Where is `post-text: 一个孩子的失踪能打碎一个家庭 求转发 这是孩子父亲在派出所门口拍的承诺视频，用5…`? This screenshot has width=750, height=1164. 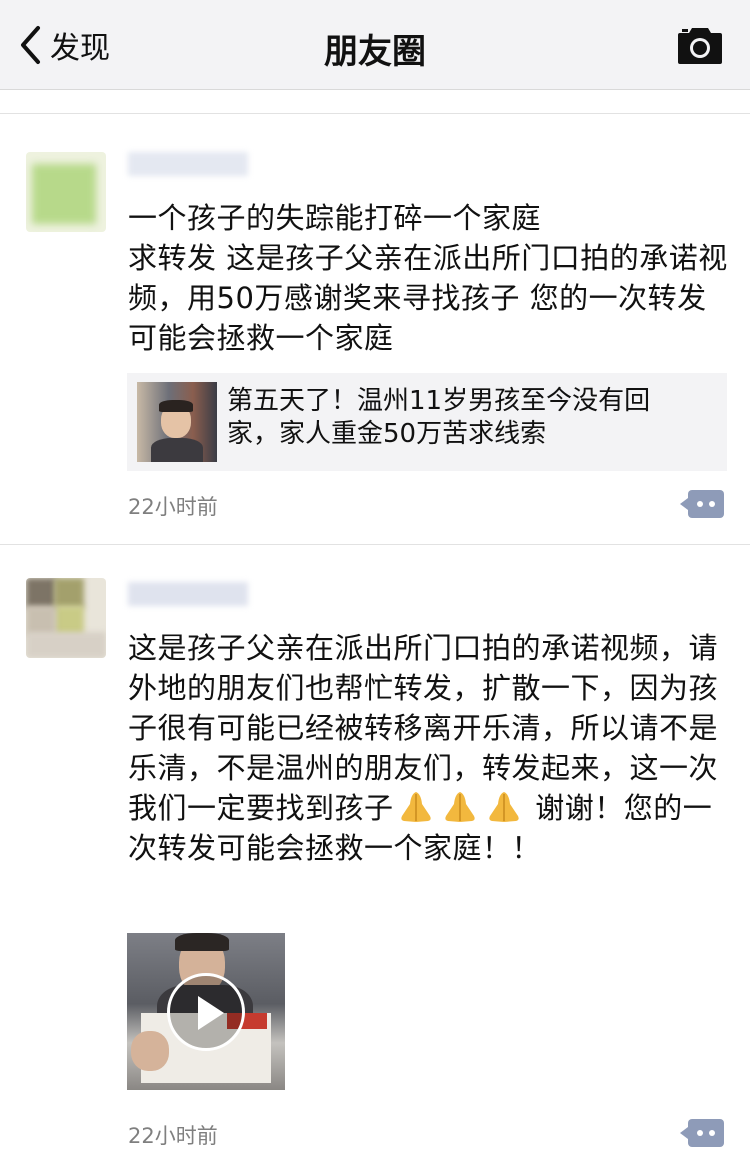
post-text: 一个孩子的失踪能打碎一个家庭 求转发 这是孩子父亲在派出所门口拍的承诺视频，用5… is located at coordinates (428, 278).